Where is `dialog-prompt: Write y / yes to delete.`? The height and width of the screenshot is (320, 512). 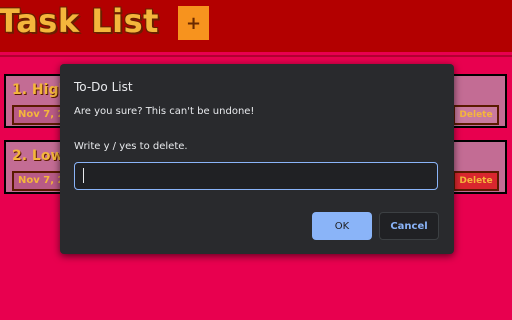
dialog-prompt: Write y / yes to delete. is located at coordinates (131, 146).